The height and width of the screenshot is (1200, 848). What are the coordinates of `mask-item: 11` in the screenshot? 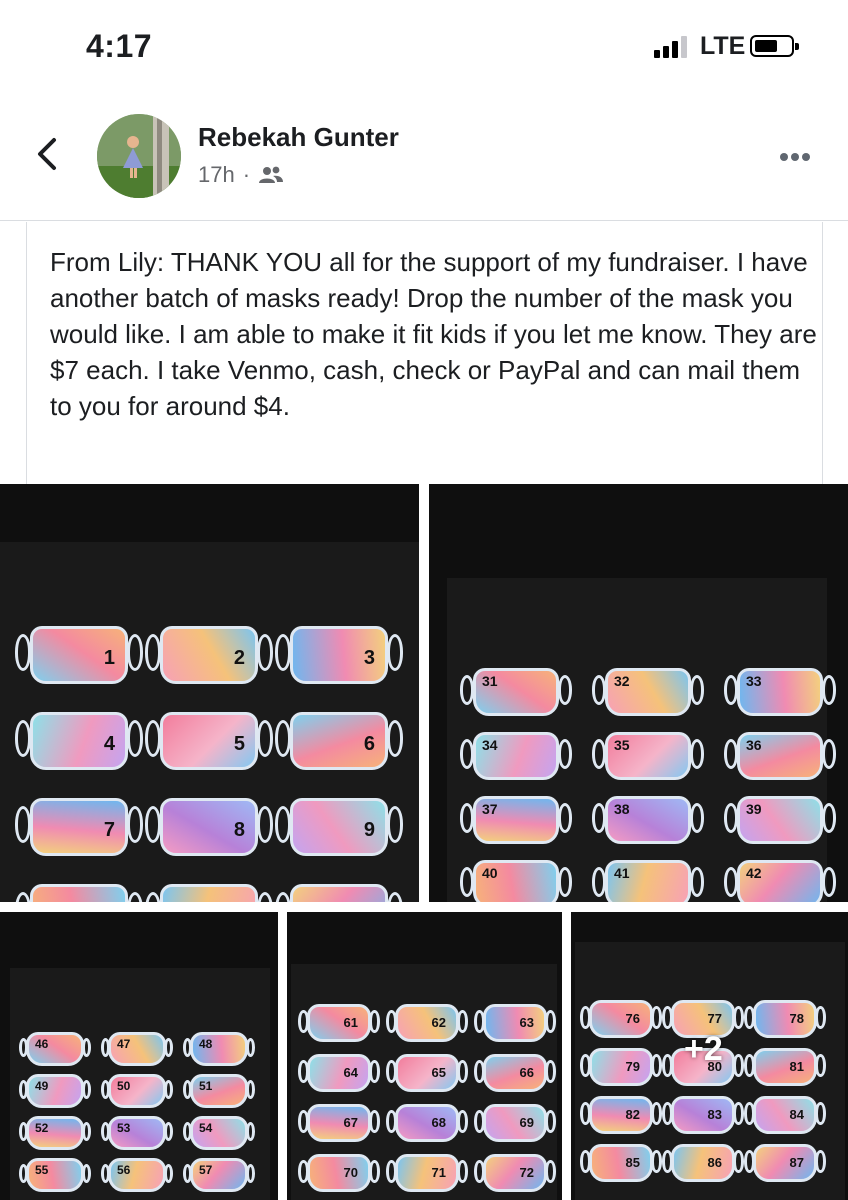 It's located at (209, 893).